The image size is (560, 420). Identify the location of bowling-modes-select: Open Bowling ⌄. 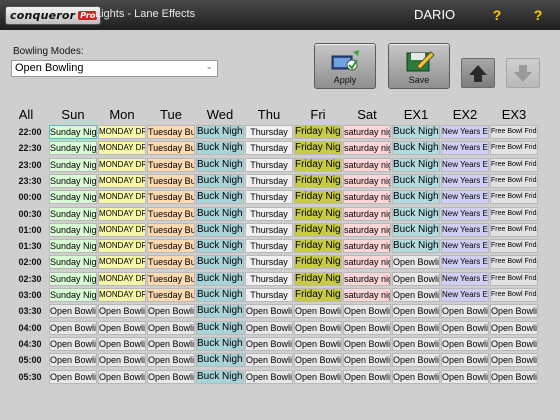
(114, 68).